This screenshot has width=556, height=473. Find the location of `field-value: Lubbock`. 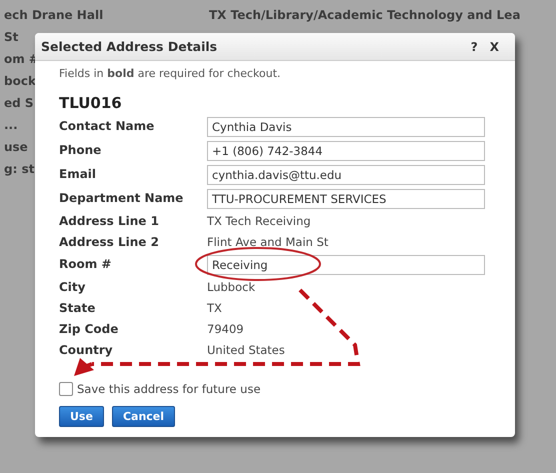

field-value: Lubbock is located at coordinates (231, 287).